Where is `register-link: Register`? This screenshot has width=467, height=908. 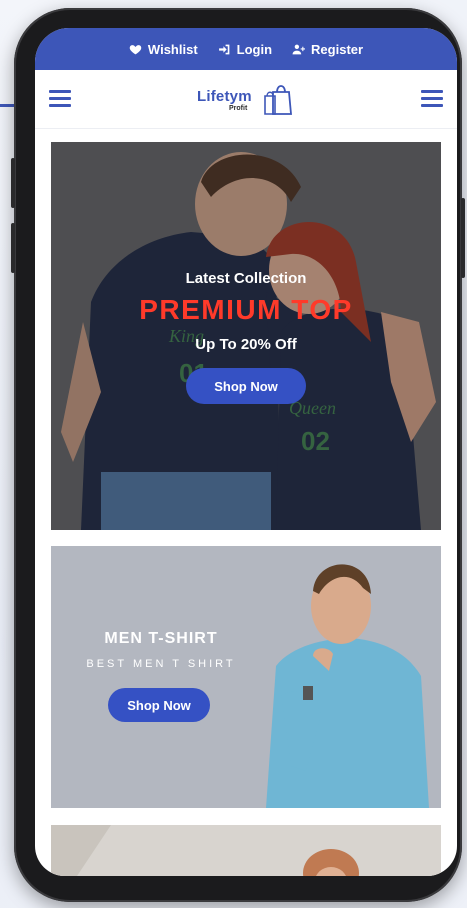 register-link: Register is located at coordinates (327, 49).